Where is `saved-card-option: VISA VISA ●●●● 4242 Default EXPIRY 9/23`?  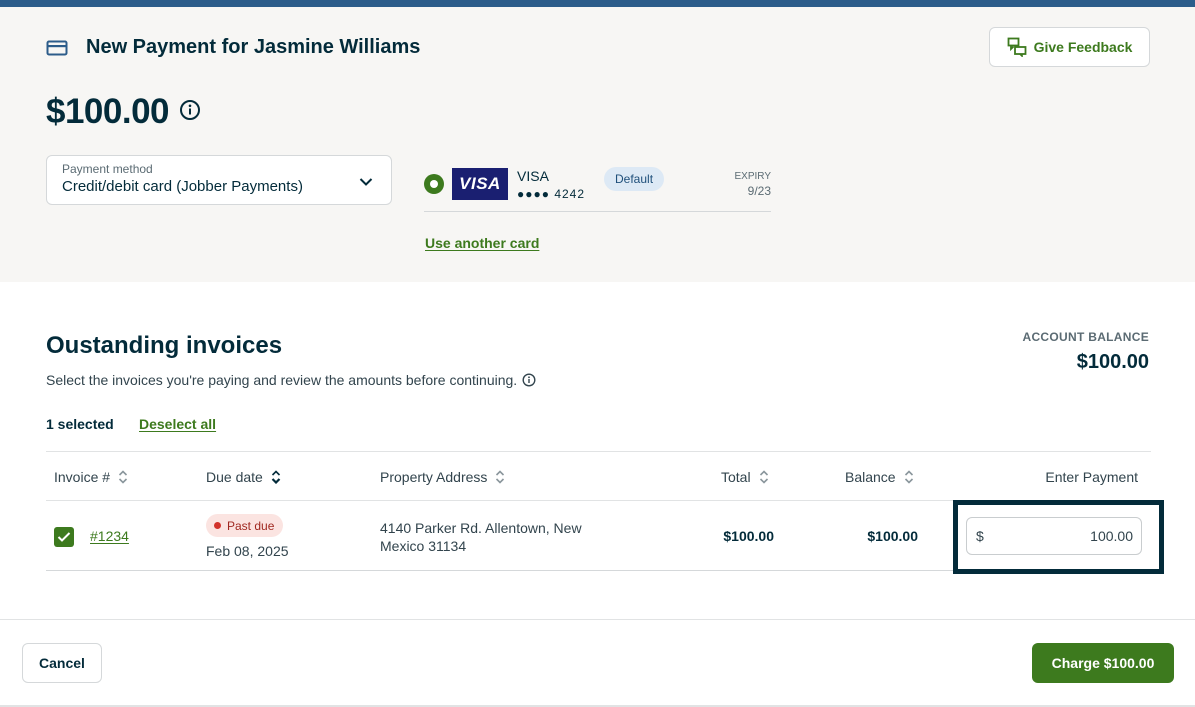
saved-card-option: VISA VISA ●●●● 4242 Default EXPIRY 9/23 is located at coordinates (598, 189).